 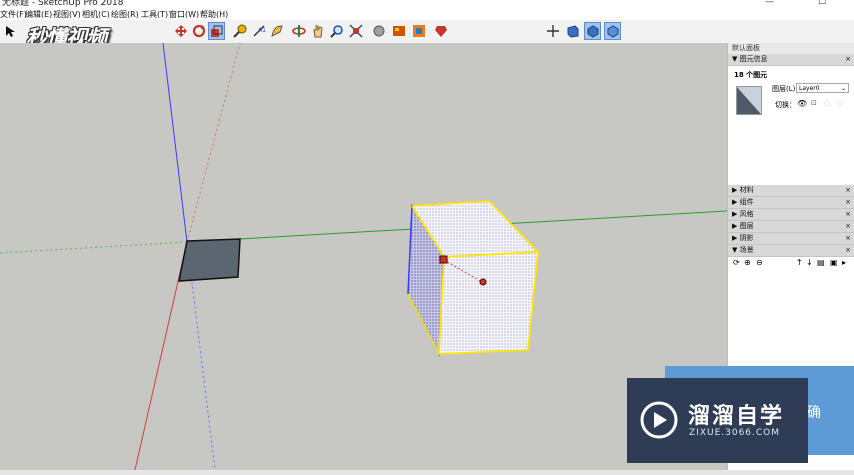 What do you see at coordinates (378, 31) in the screenshot?
I see `warehouse-icon` at bounding box center [378, 31].